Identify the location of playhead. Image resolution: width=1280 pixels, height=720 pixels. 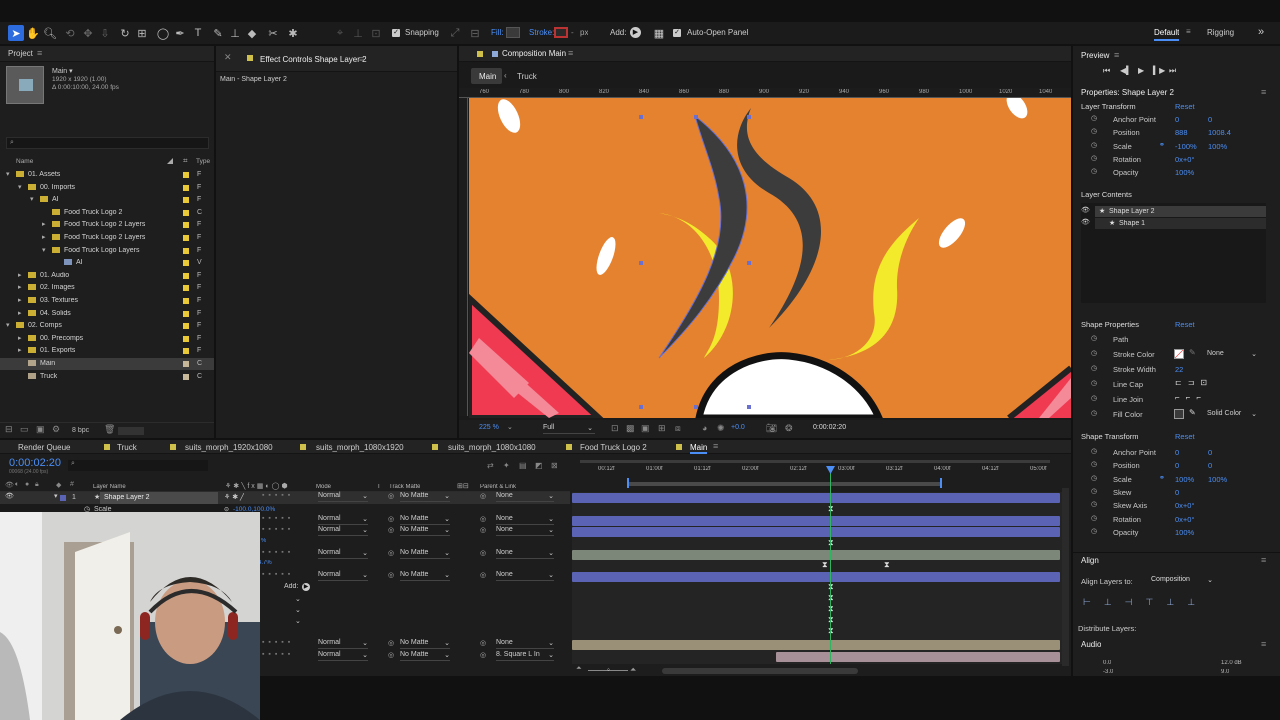
(830, 566).